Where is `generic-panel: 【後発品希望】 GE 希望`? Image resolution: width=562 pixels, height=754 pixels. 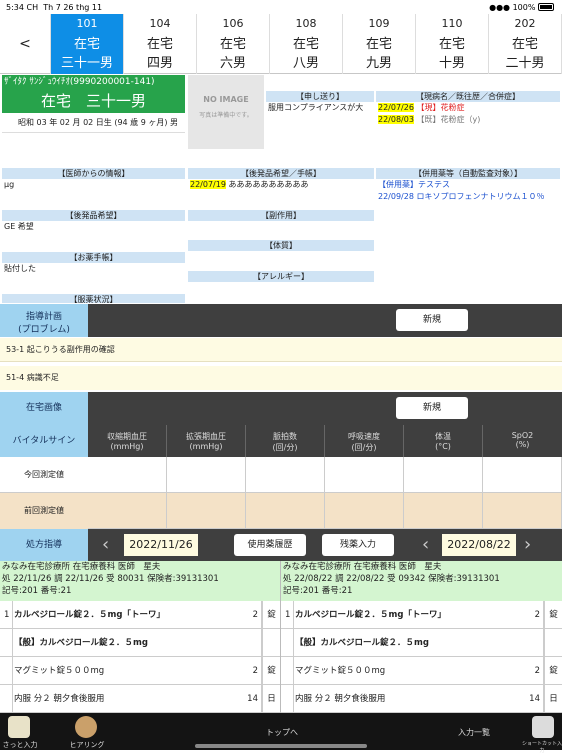
generic-panel: 【後発品希望】 GE 希望 is located at coordinates (93, 221).